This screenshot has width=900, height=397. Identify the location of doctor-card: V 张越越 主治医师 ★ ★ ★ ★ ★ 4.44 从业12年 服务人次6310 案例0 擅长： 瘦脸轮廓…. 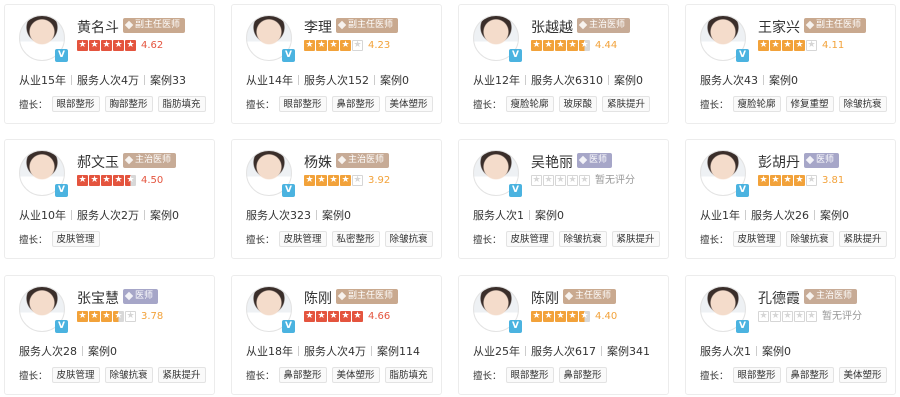
(563, 64).